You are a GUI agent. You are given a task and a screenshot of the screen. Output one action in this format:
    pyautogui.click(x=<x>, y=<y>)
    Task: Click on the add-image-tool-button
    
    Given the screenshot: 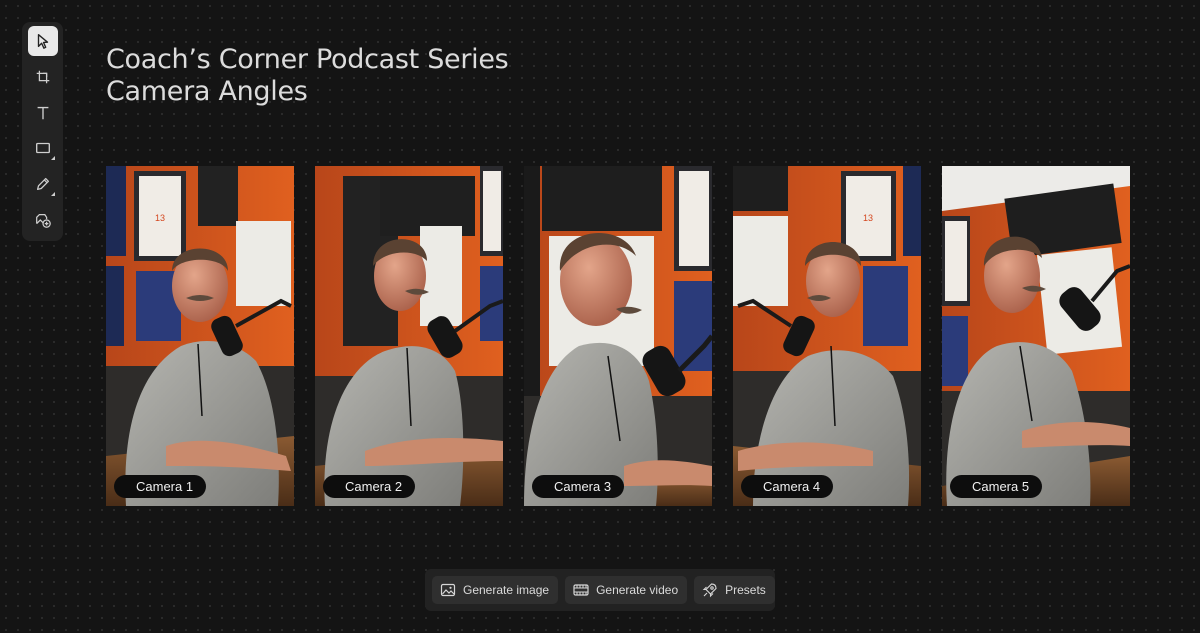 What is the action you would take?
    pyautogui.click(x=43, y=220)
    